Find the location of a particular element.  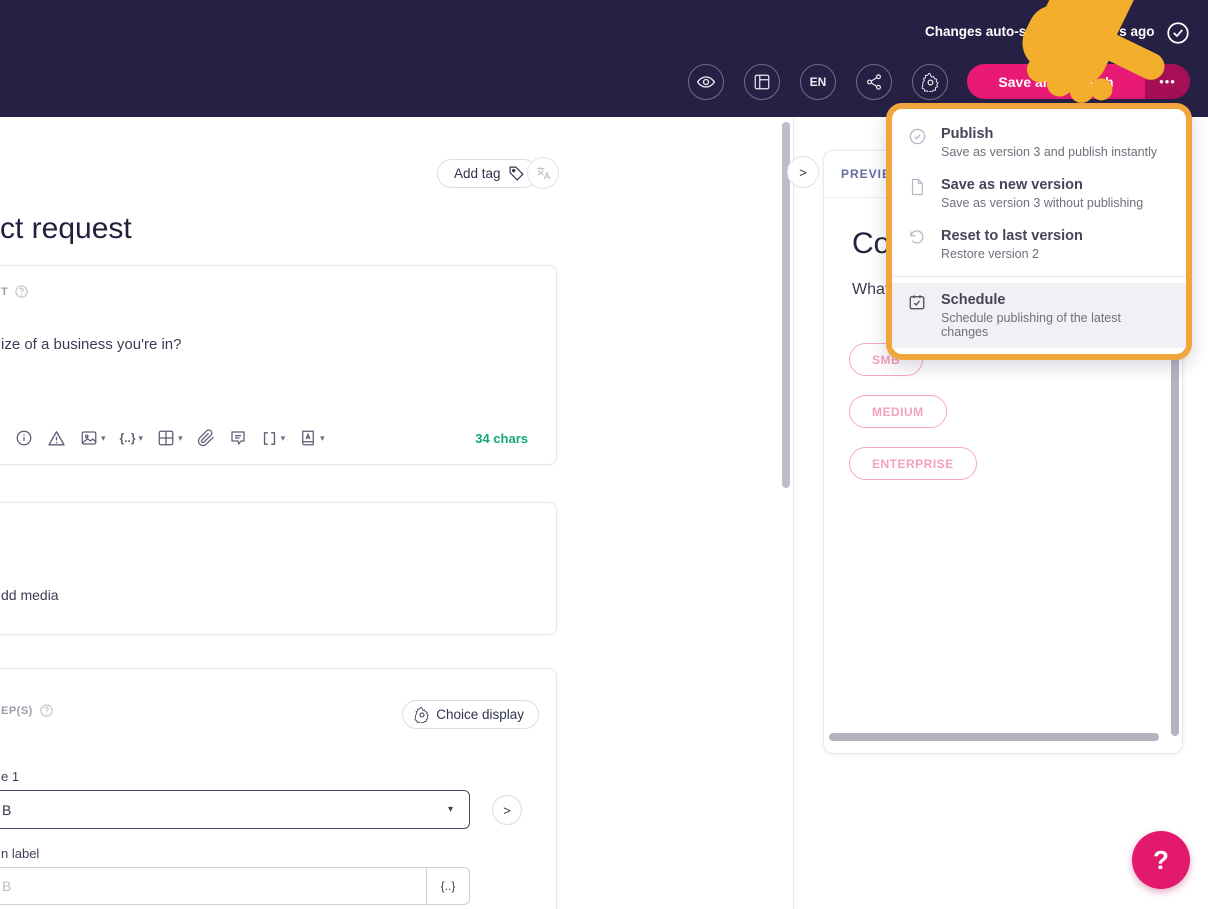

glossary-icon: ▾ is located at coordinates (312, 438).